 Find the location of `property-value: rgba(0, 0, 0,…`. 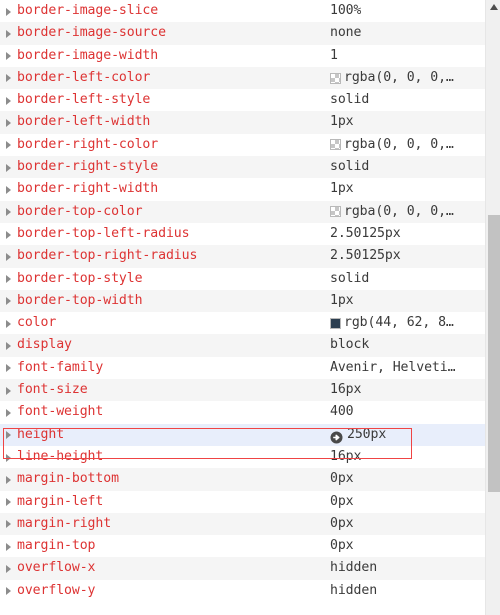

property-value: rgba(0, 0, 0,… is located at coordinates (399, 211).